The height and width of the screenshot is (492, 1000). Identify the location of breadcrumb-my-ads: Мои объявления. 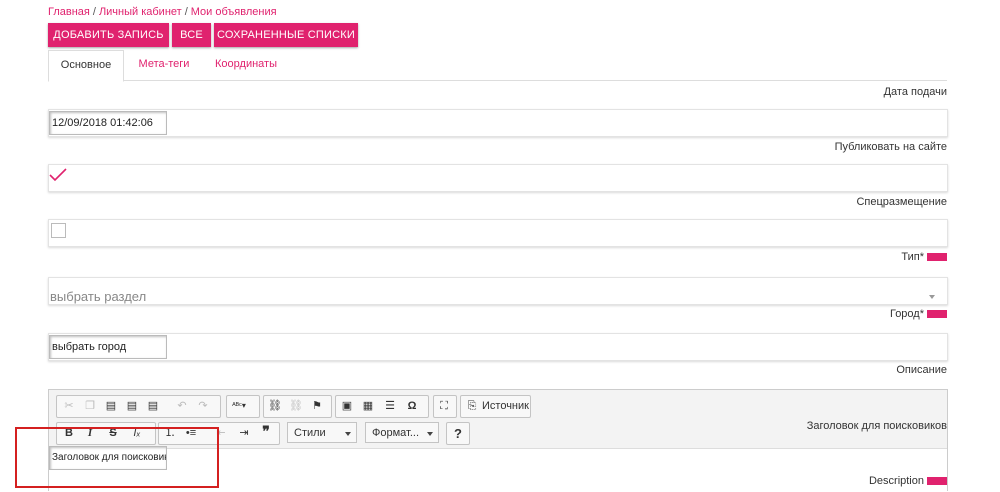
(234, 12).